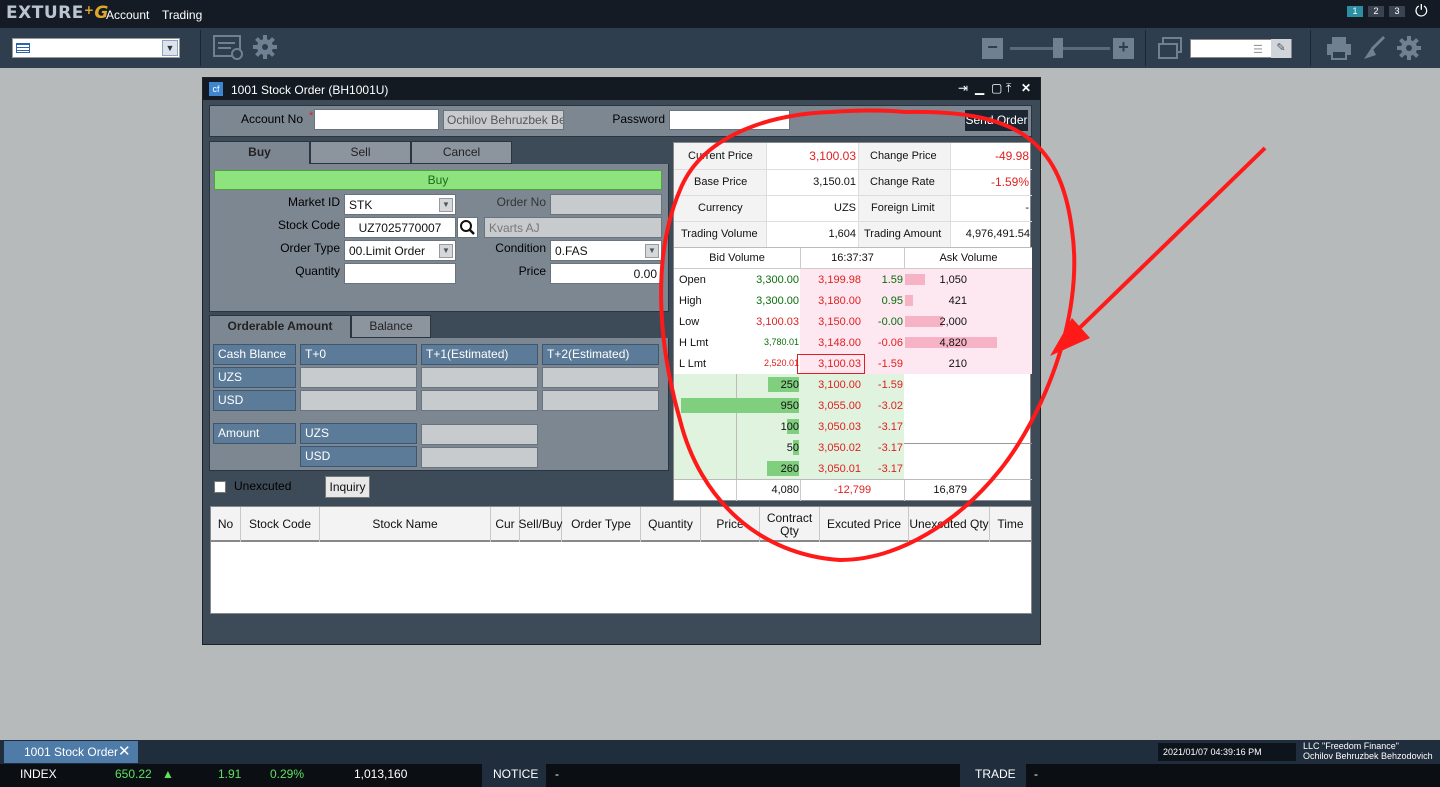  I want to click on minimize-icon: ▁, so click(979, 88).